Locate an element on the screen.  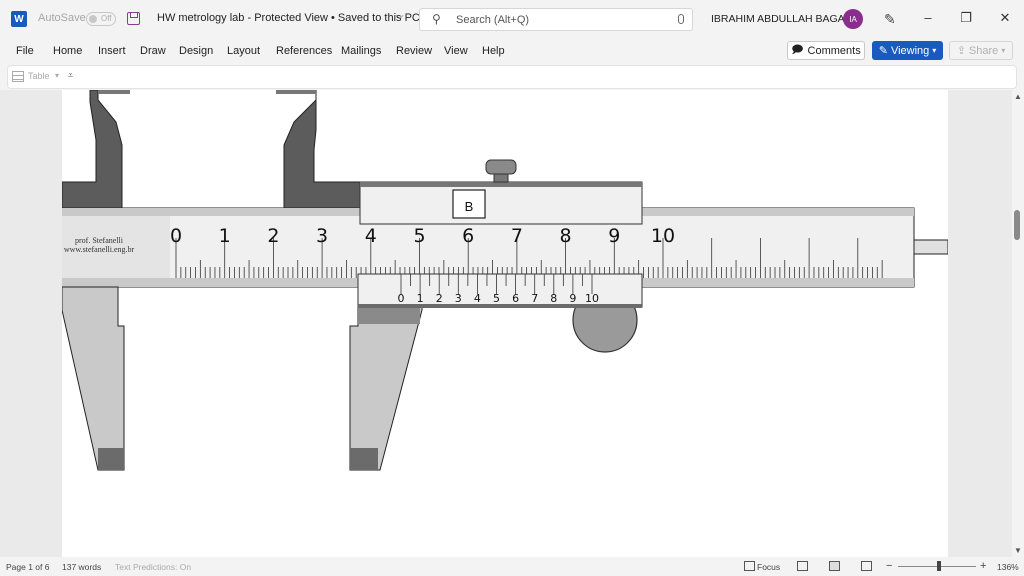
main-scale-label: 1 is located at coordinates (225, 236).